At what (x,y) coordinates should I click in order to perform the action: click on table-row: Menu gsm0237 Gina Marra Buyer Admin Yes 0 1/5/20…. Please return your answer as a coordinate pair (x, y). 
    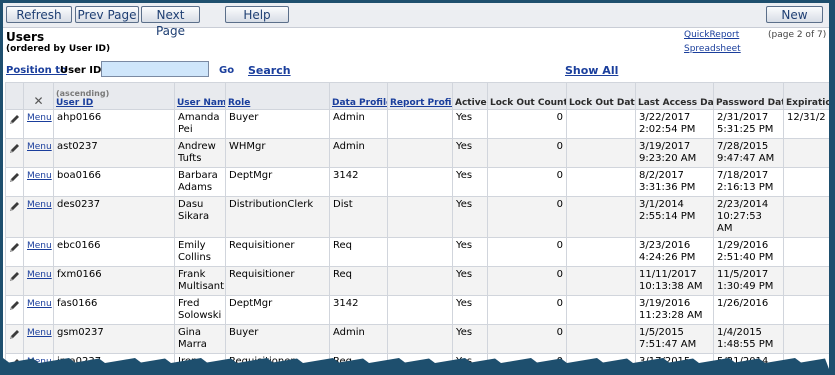
    Looking at the image, I should click on (417, 339).